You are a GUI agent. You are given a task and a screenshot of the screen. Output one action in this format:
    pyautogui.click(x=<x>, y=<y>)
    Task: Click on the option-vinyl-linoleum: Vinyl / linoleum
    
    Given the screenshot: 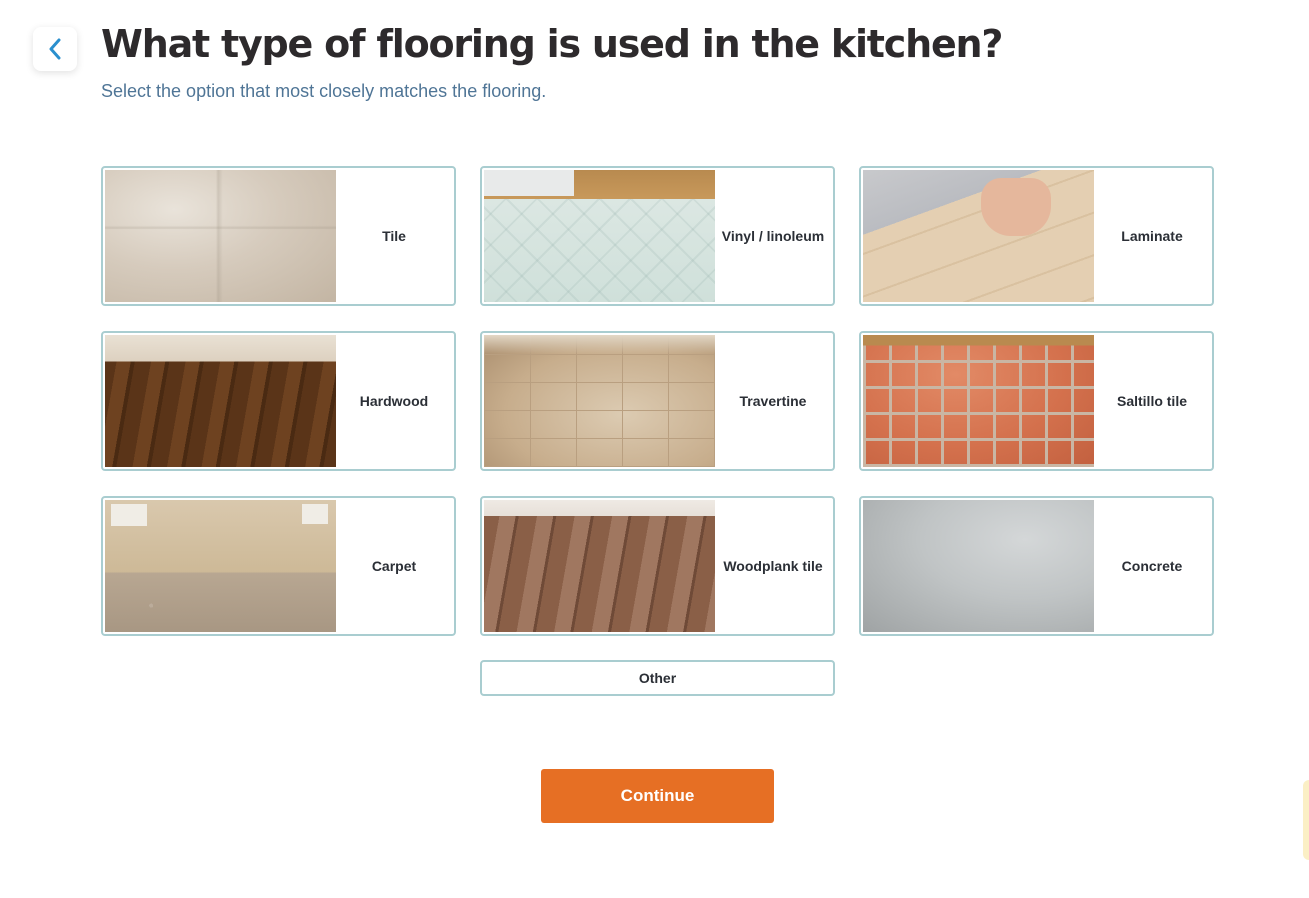 What is the action you would take?
    pyautogui.click(x=657, y=236)
    